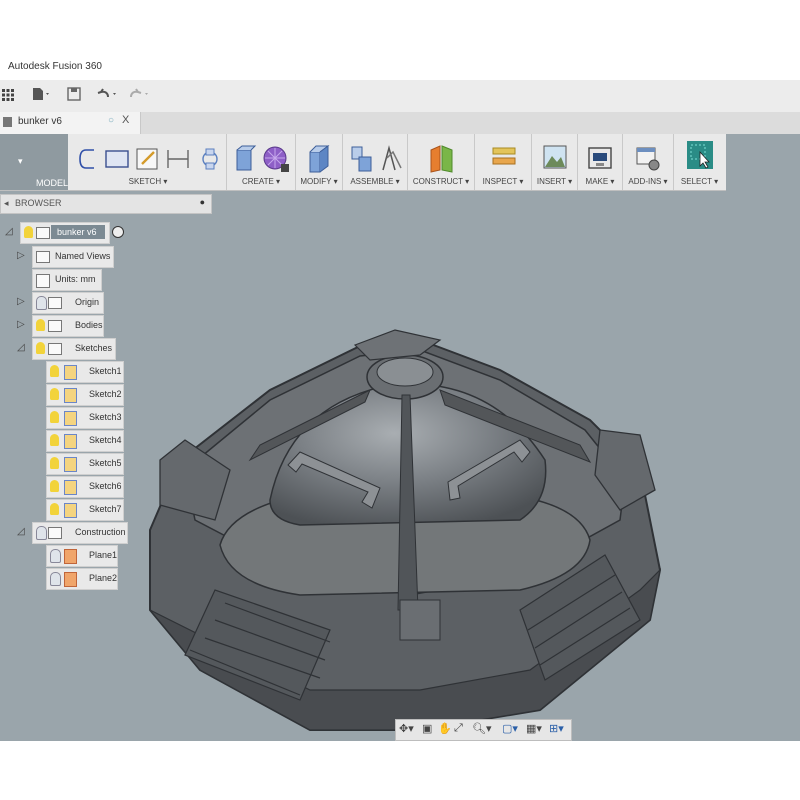  I want to click on file-icon, so click(41, 96).